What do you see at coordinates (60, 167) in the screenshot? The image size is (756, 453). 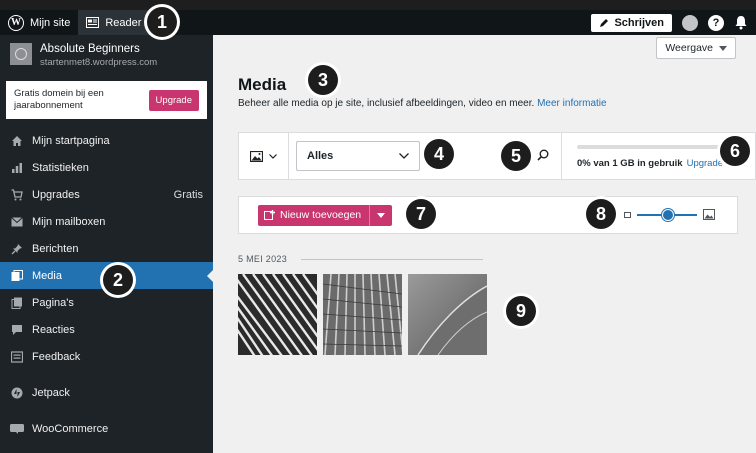 I see `sidebar-item-label: Statistieken` at bounding box center [60, 167].